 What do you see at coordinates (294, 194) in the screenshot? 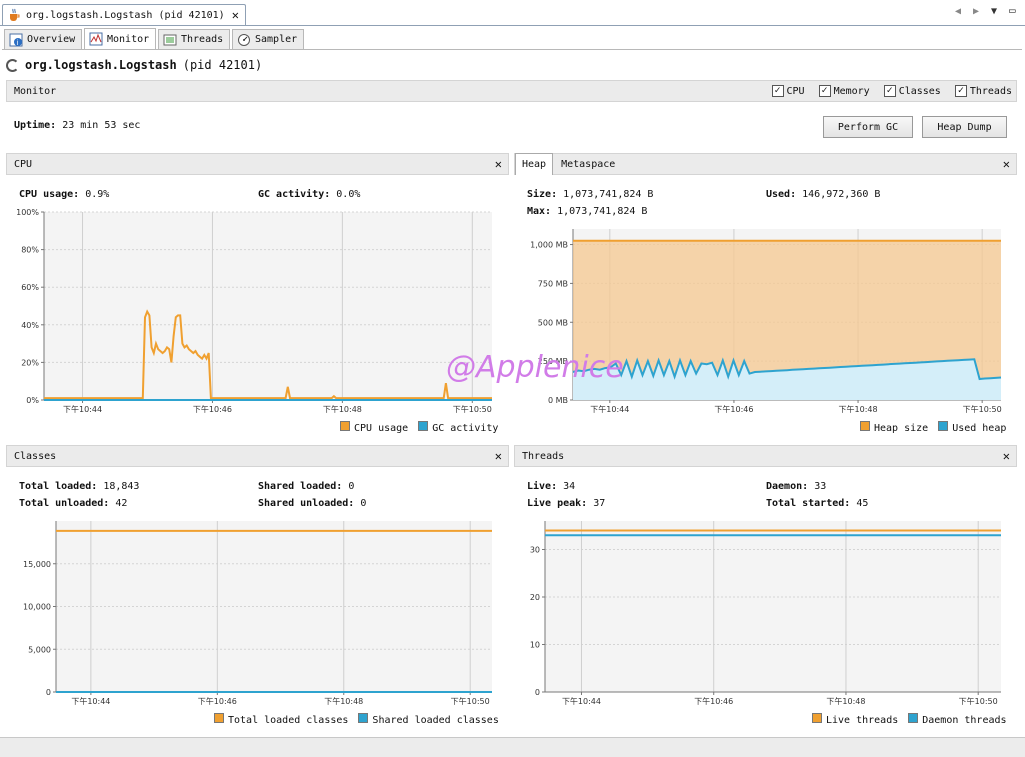
I see `gc-activity-label: GC activity:` at bounding box center [294, 194].